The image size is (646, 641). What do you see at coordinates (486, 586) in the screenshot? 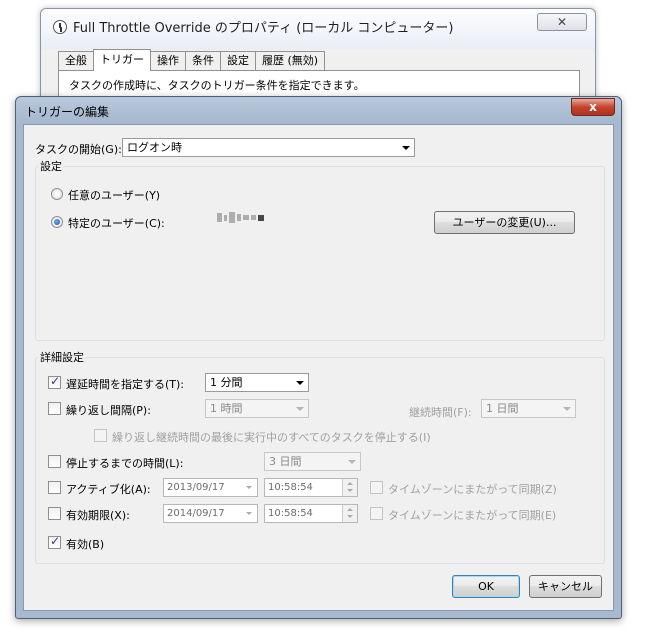
I see `ok-button: OK` at bounding box center [486, 586].